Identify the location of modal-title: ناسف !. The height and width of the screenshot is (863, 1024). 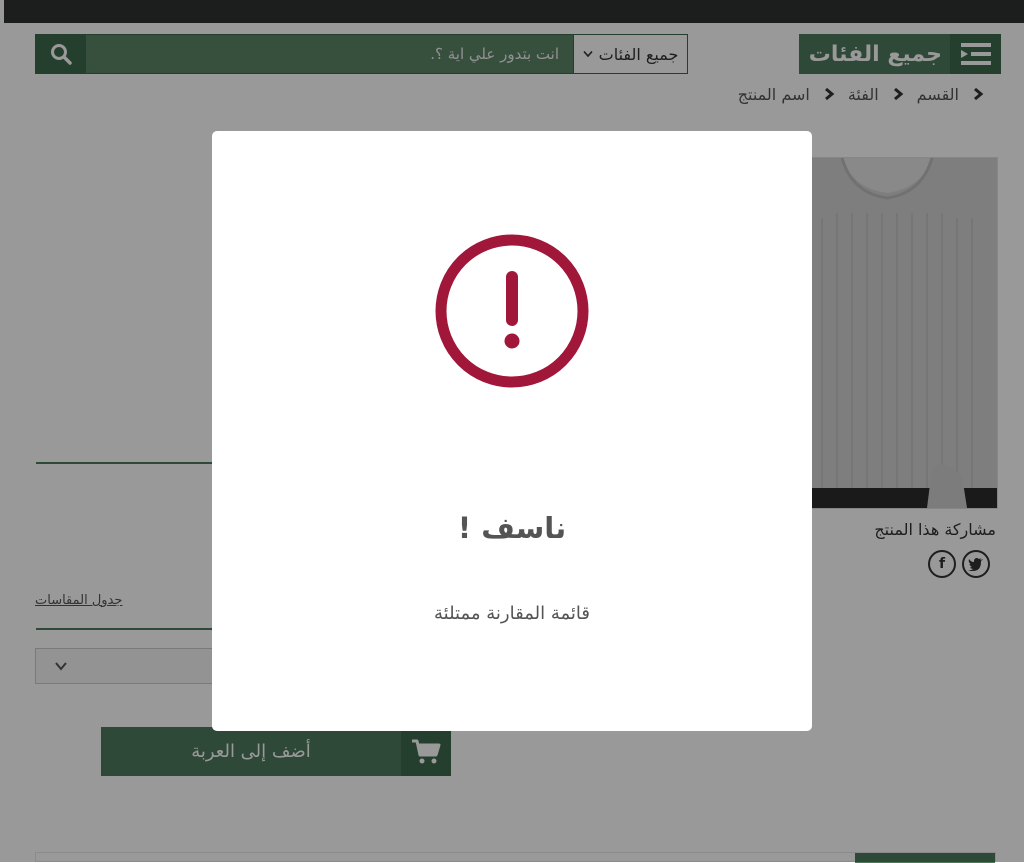
(512, 528).